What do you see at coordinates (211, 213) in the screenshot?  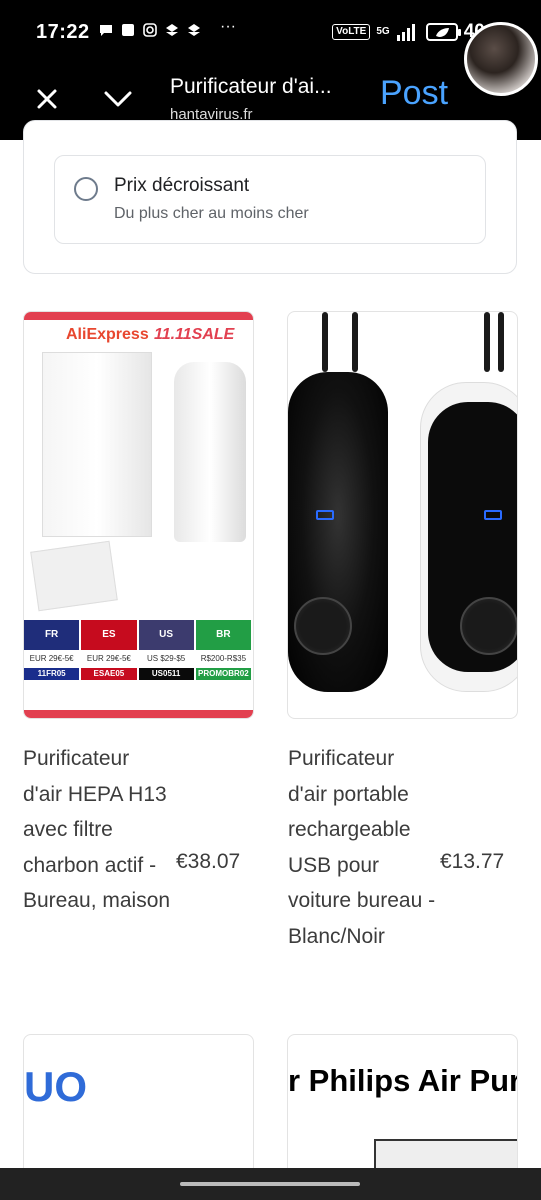 I see `sort-option-description: Du plus cher au moins cher` at bounding box center [211, 213].